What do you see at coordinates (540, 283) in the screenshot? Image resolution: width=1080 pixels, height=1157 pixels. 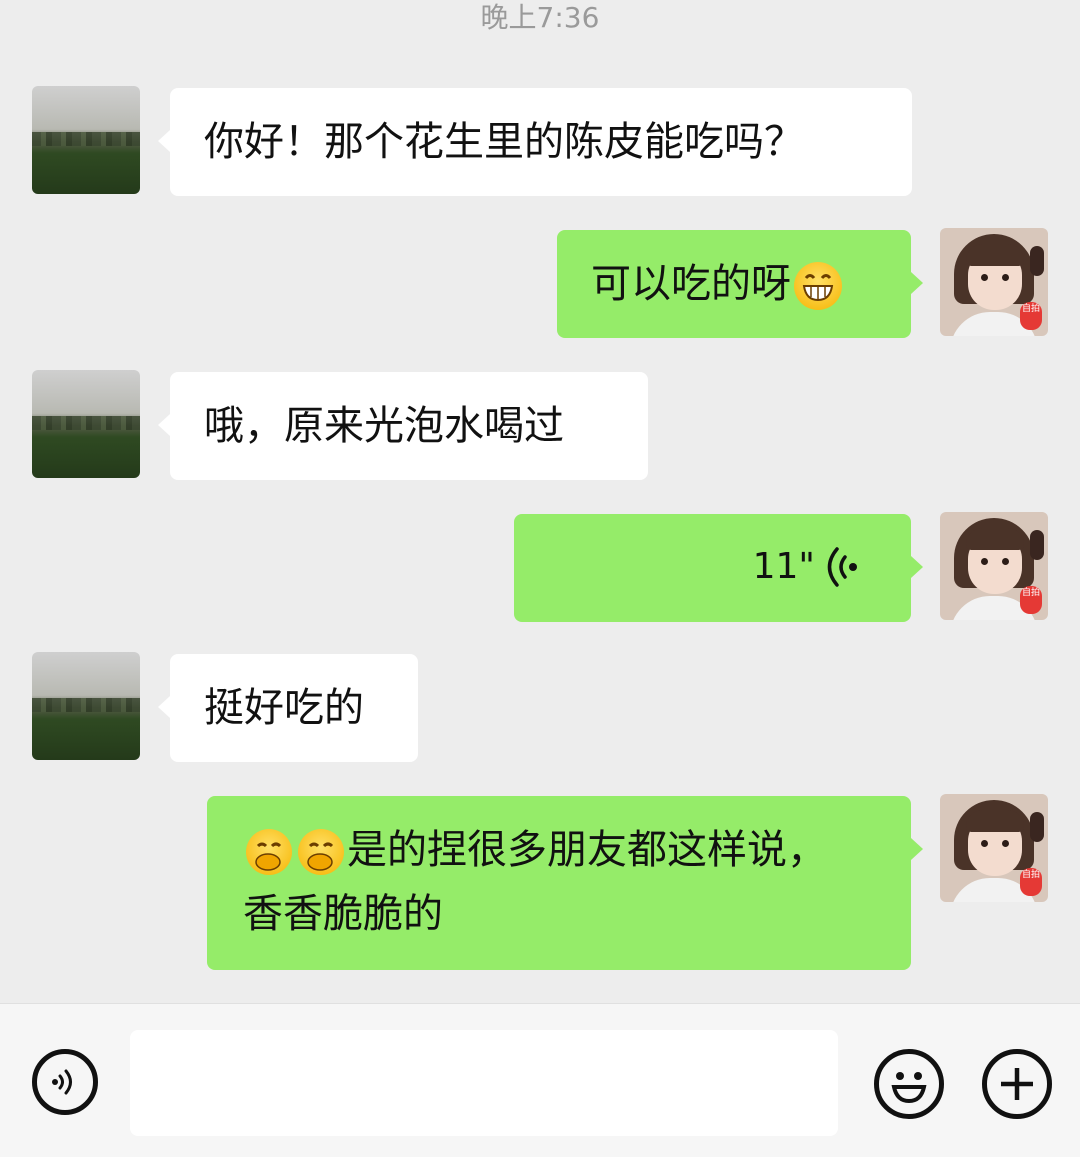 I see `message-row: 可以吃的呀 自拍` at bounding box center [540, 283].